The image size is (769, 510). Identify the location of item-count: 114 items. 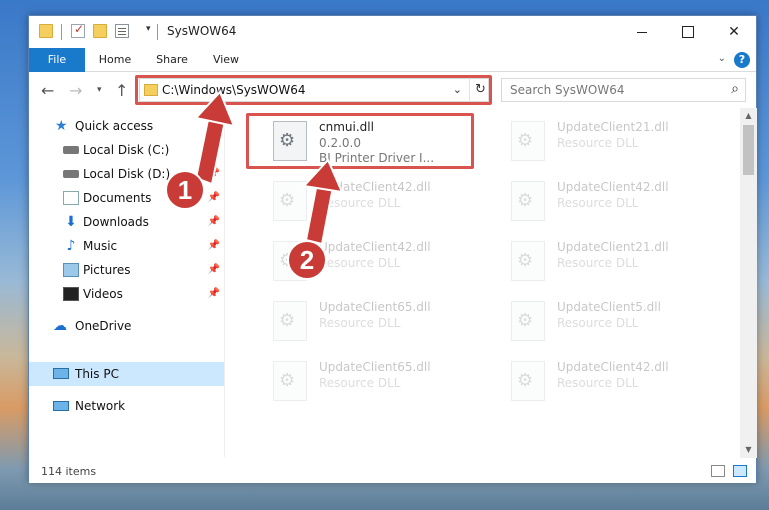
(69, 471).